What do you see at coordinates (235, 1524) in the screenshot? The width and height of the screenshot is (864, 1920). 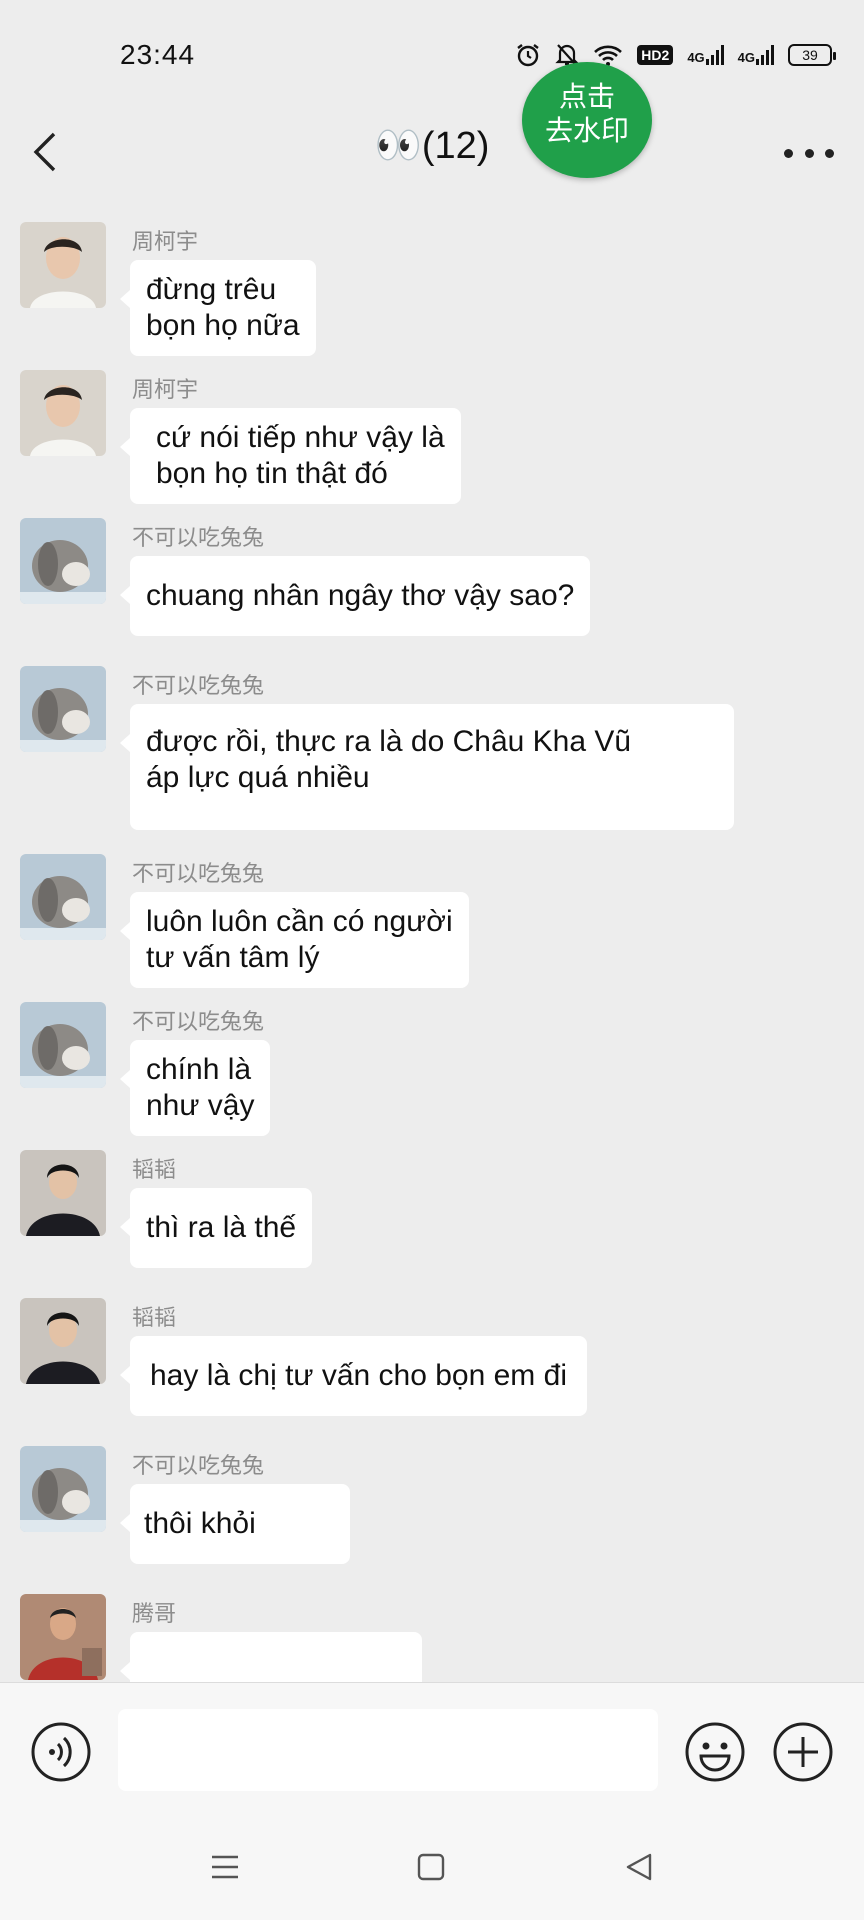 I see `message-bubble: thôi khỏi` at bounding box center [235, 1524].